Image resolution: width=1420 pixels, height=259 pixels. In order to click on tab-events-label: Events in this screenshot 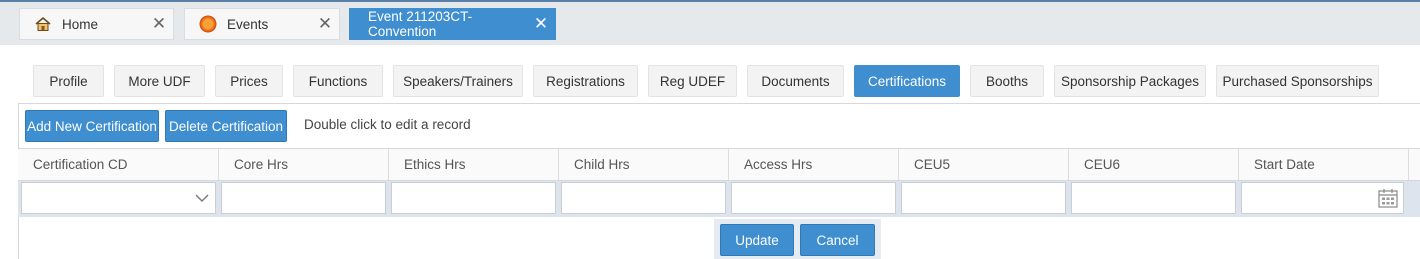, I will do `click(248, 24)`.